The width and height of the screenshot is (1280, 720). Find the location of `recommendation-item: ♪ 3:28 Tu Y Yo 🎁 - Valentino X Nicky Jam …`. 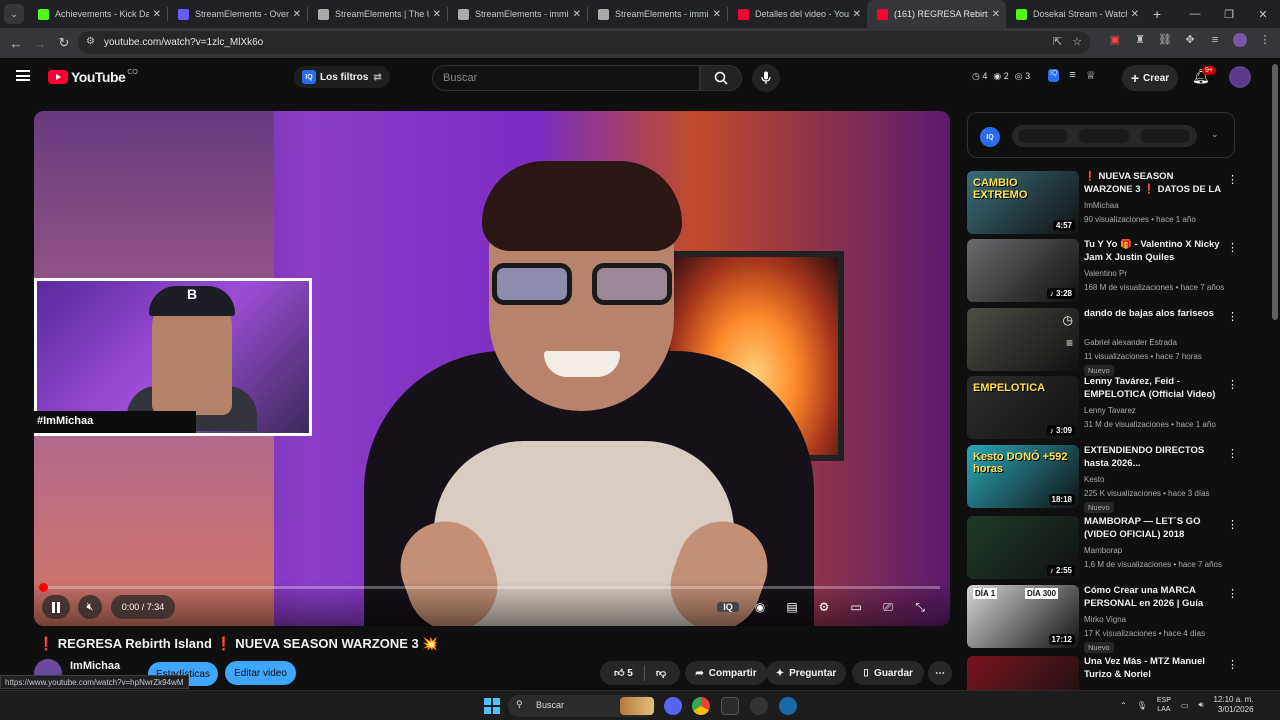

recommendation-item: ♪ 3:28 Tu Y Yo 🎁 - Valentino X Nicky Jam … is located at coordinates (1102, 271).